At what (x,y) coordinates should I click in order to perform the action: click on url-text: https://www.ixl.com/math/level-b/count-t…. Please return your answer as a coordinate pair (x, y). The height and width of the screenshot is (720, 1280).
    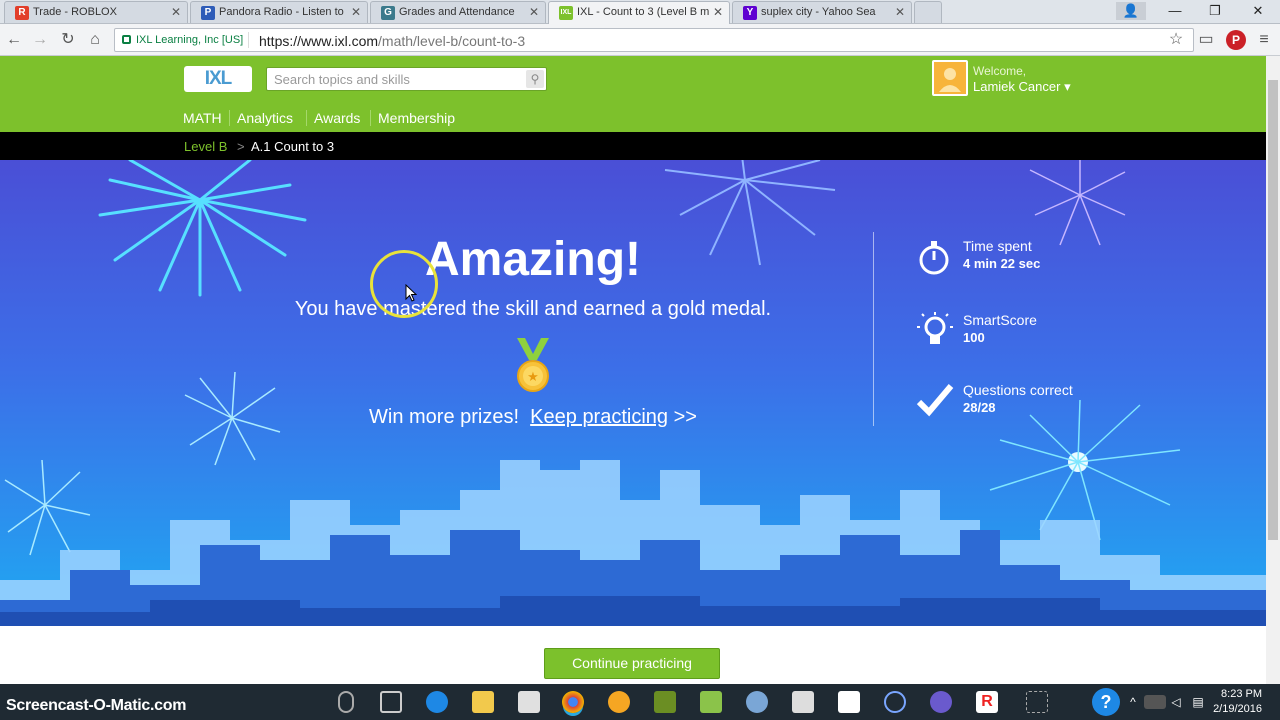
    Looking at the image, I should click on (392, 41).